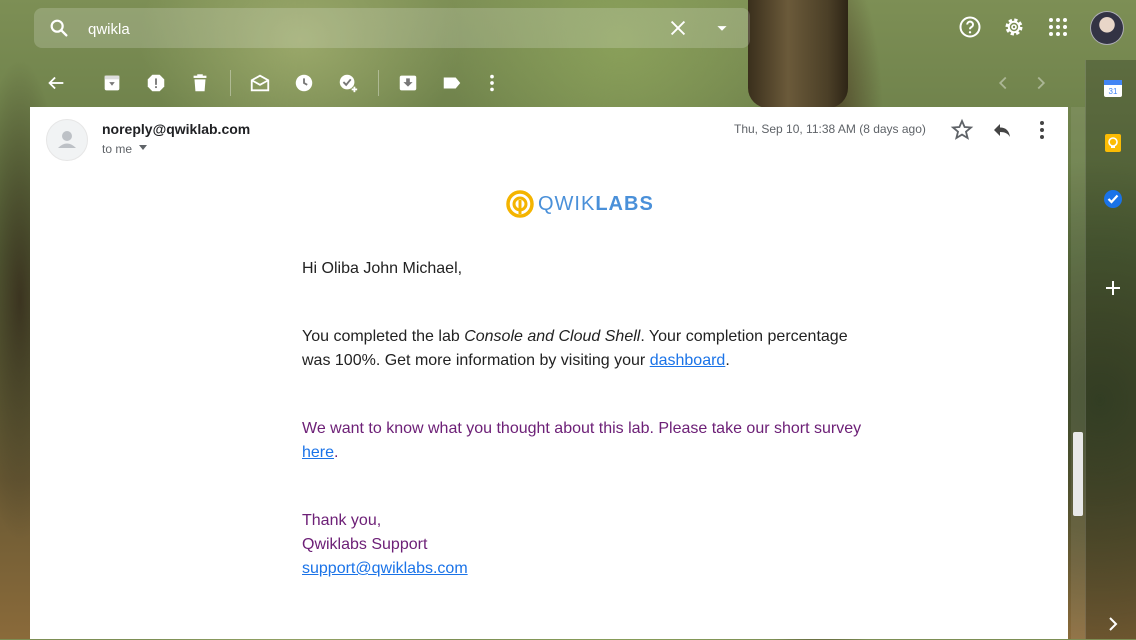 This screenshot has width=1136, height=640. What do you see at coordinates (365, 544) in the screenshot?
I see `signature: Qwiklabs Support` at bounding box center [365, 544].